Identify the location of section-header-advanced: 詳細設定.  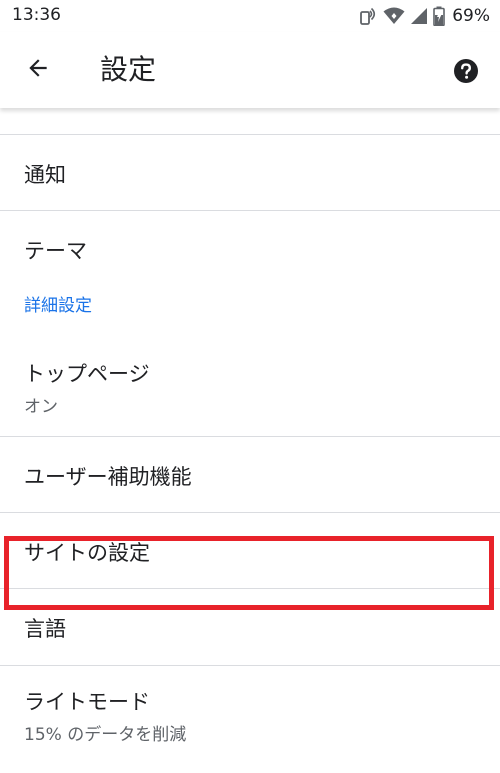
(58, 306).